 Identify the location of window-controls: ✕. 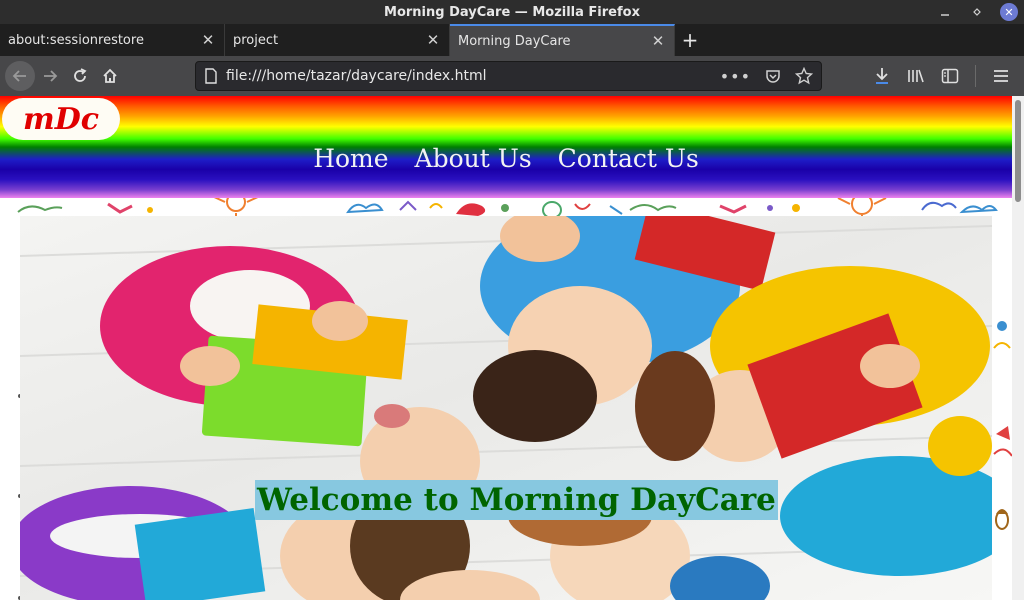
(977, 12).